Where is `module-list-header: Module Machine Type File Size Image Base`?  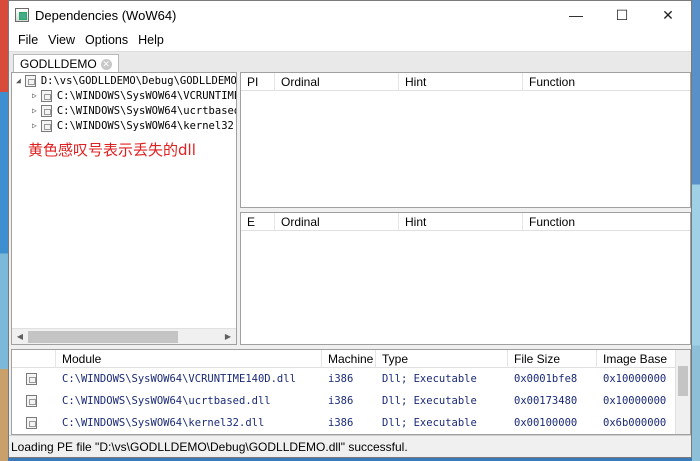
module-list-header: Module Machine Type File Size Image Base is located at coordinates (351, 359).